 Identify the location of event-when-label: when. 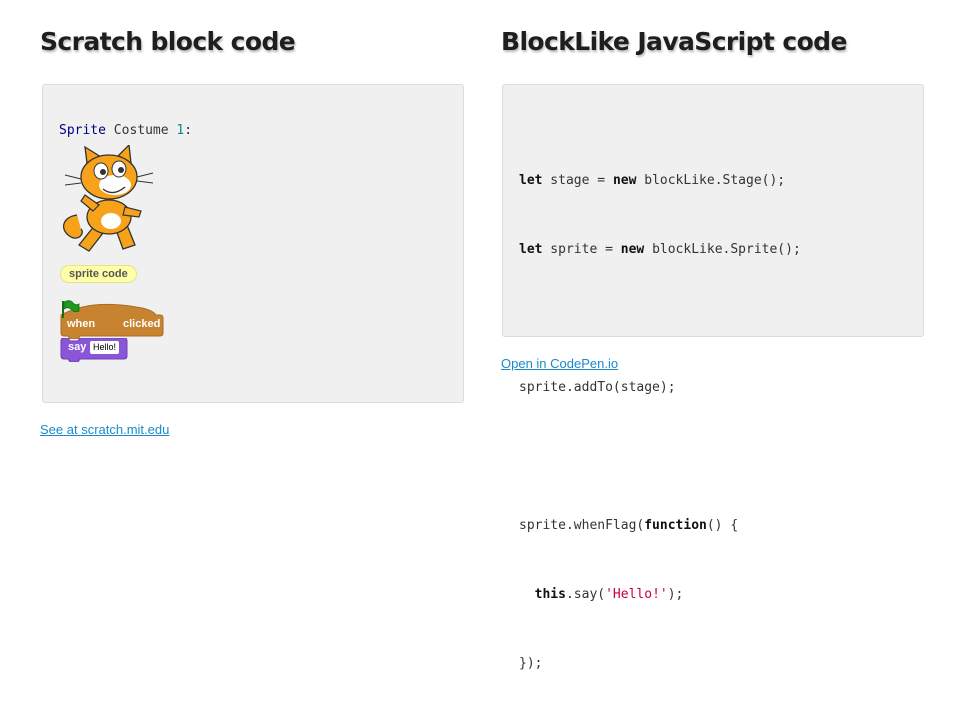
(81, 324).